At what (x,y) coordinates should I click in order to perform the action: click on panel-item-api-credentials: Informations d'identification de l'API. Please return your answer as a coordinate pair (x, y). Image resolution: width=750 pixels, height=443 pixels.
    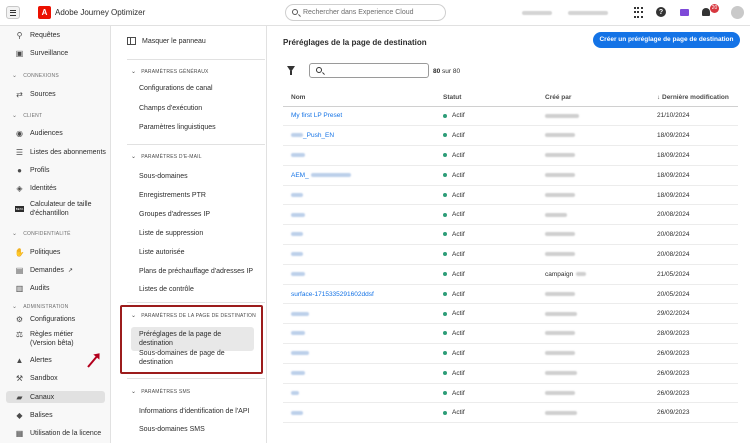
    Looking at the image, I should click on (194, 411).